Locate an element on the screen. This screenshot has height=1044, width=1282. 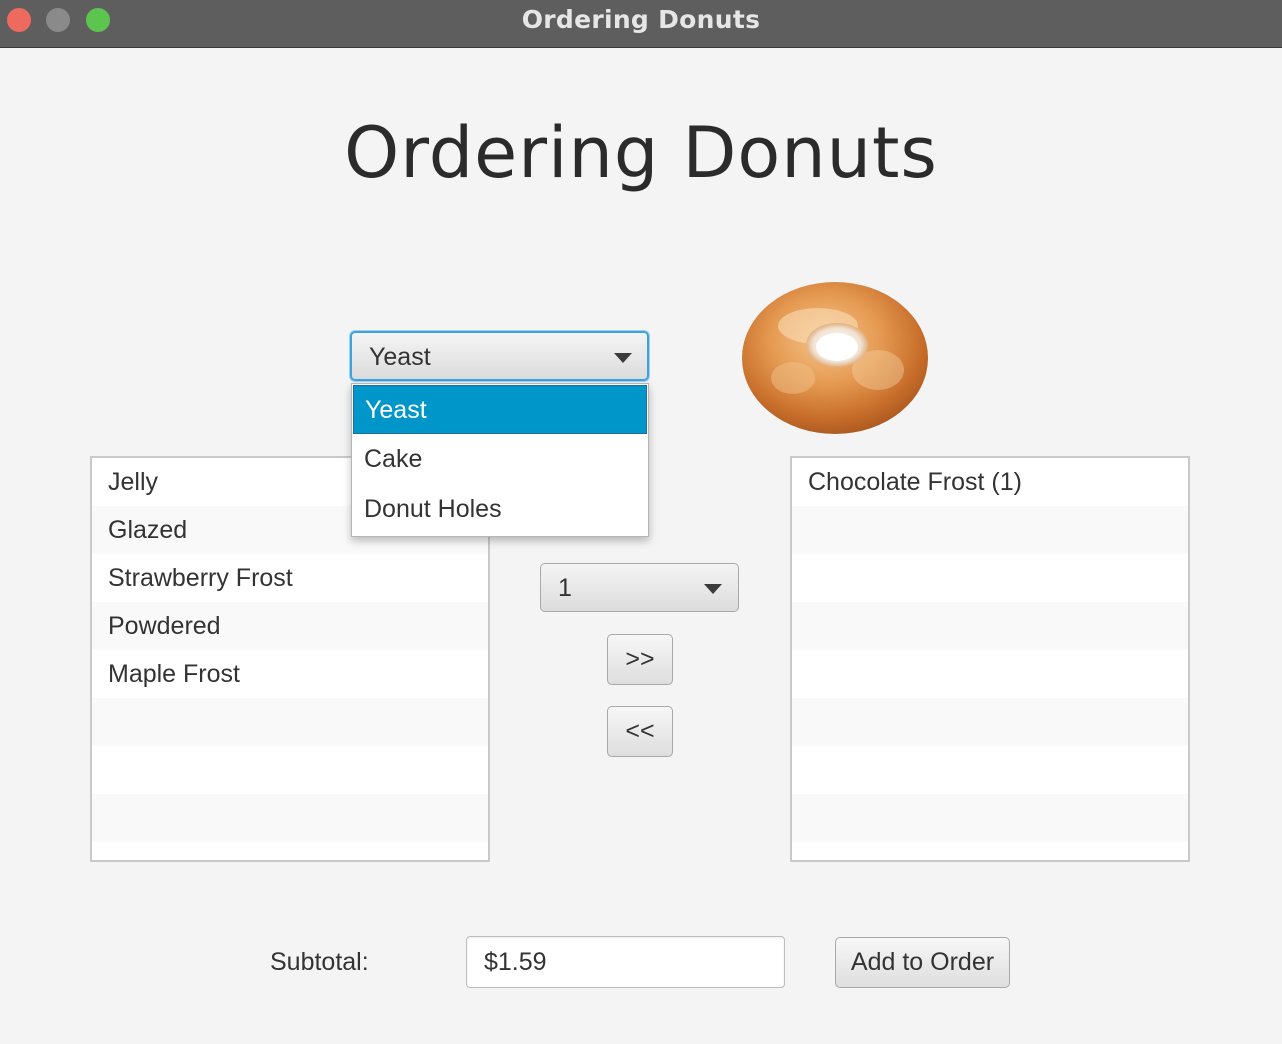
window-titlebar: Ordering Donuts is located at coordinates (641, 24).